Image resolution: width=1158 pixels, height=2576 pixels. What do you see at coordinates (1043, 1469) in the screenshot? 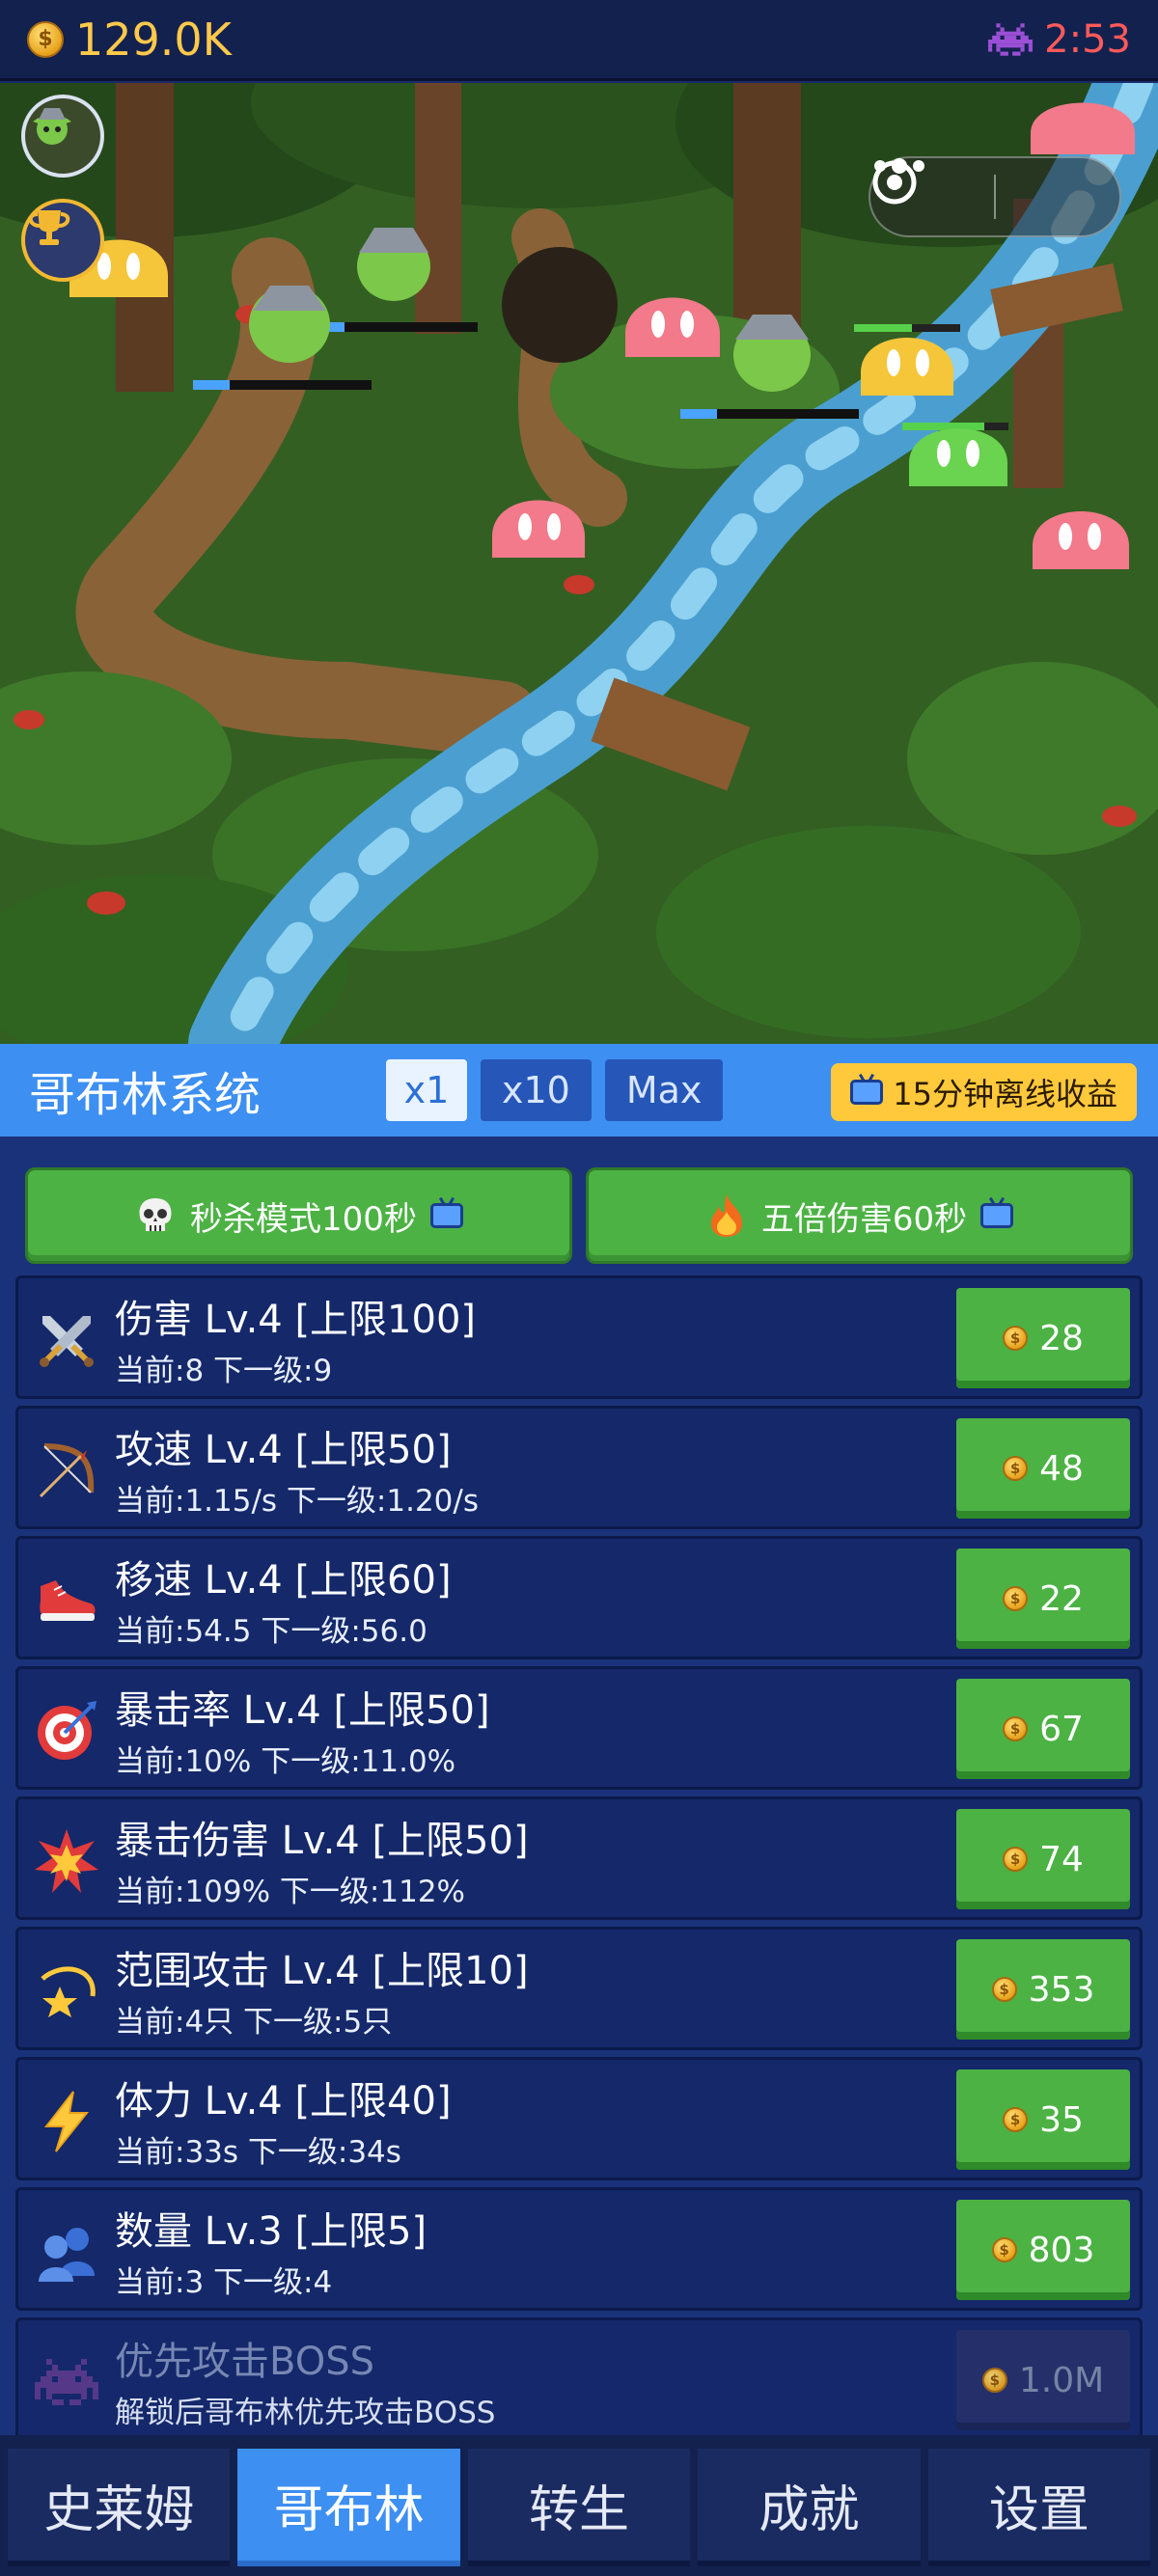
I see `upgrade-attack-speed-button: $ 48` at bounding box center [1043, 1469].